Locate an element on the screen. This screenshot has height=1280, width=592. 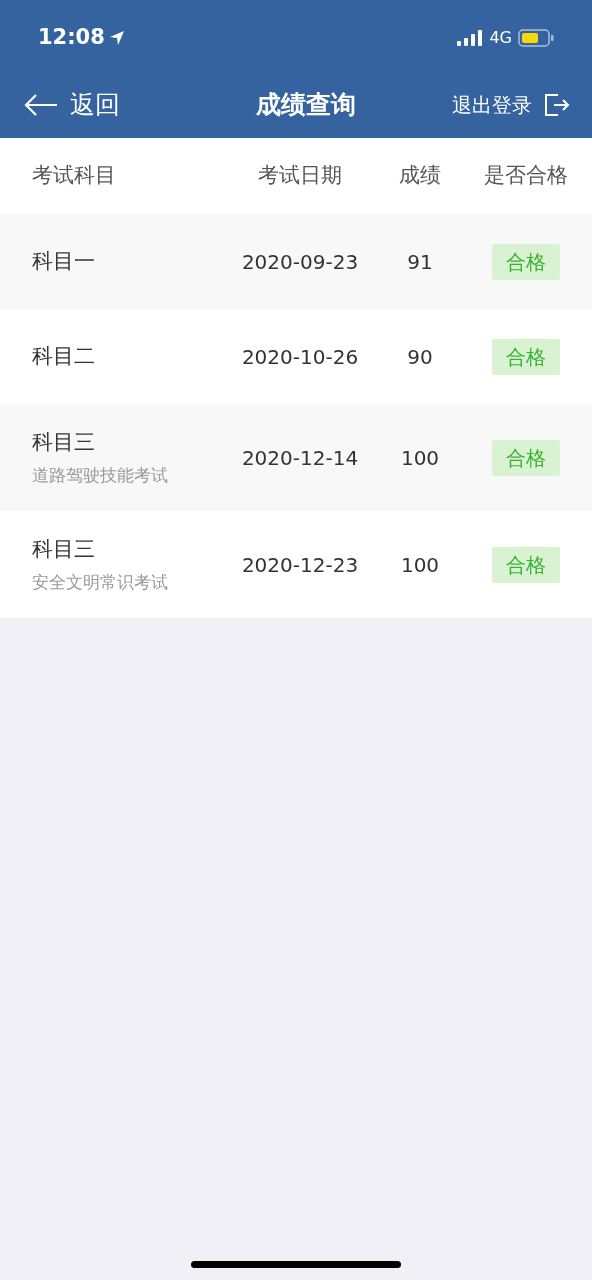
exam-score: 90 is located at coordinates (420, 357).